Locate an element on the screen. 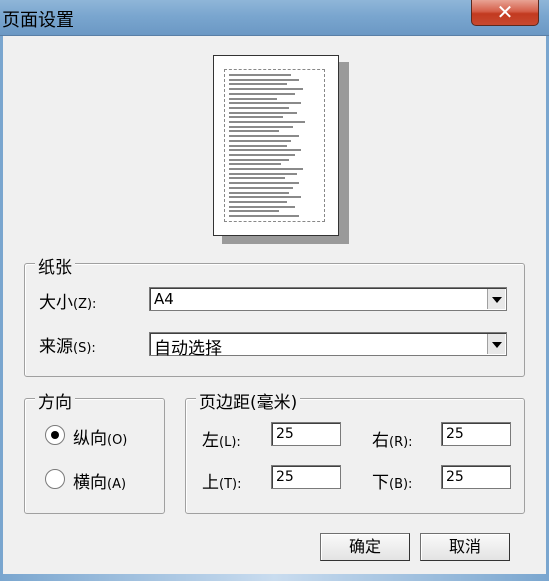 This screenshot has width=549, height=581. paper-size-label: 大小(Z): is located at coordinates (67, 300).